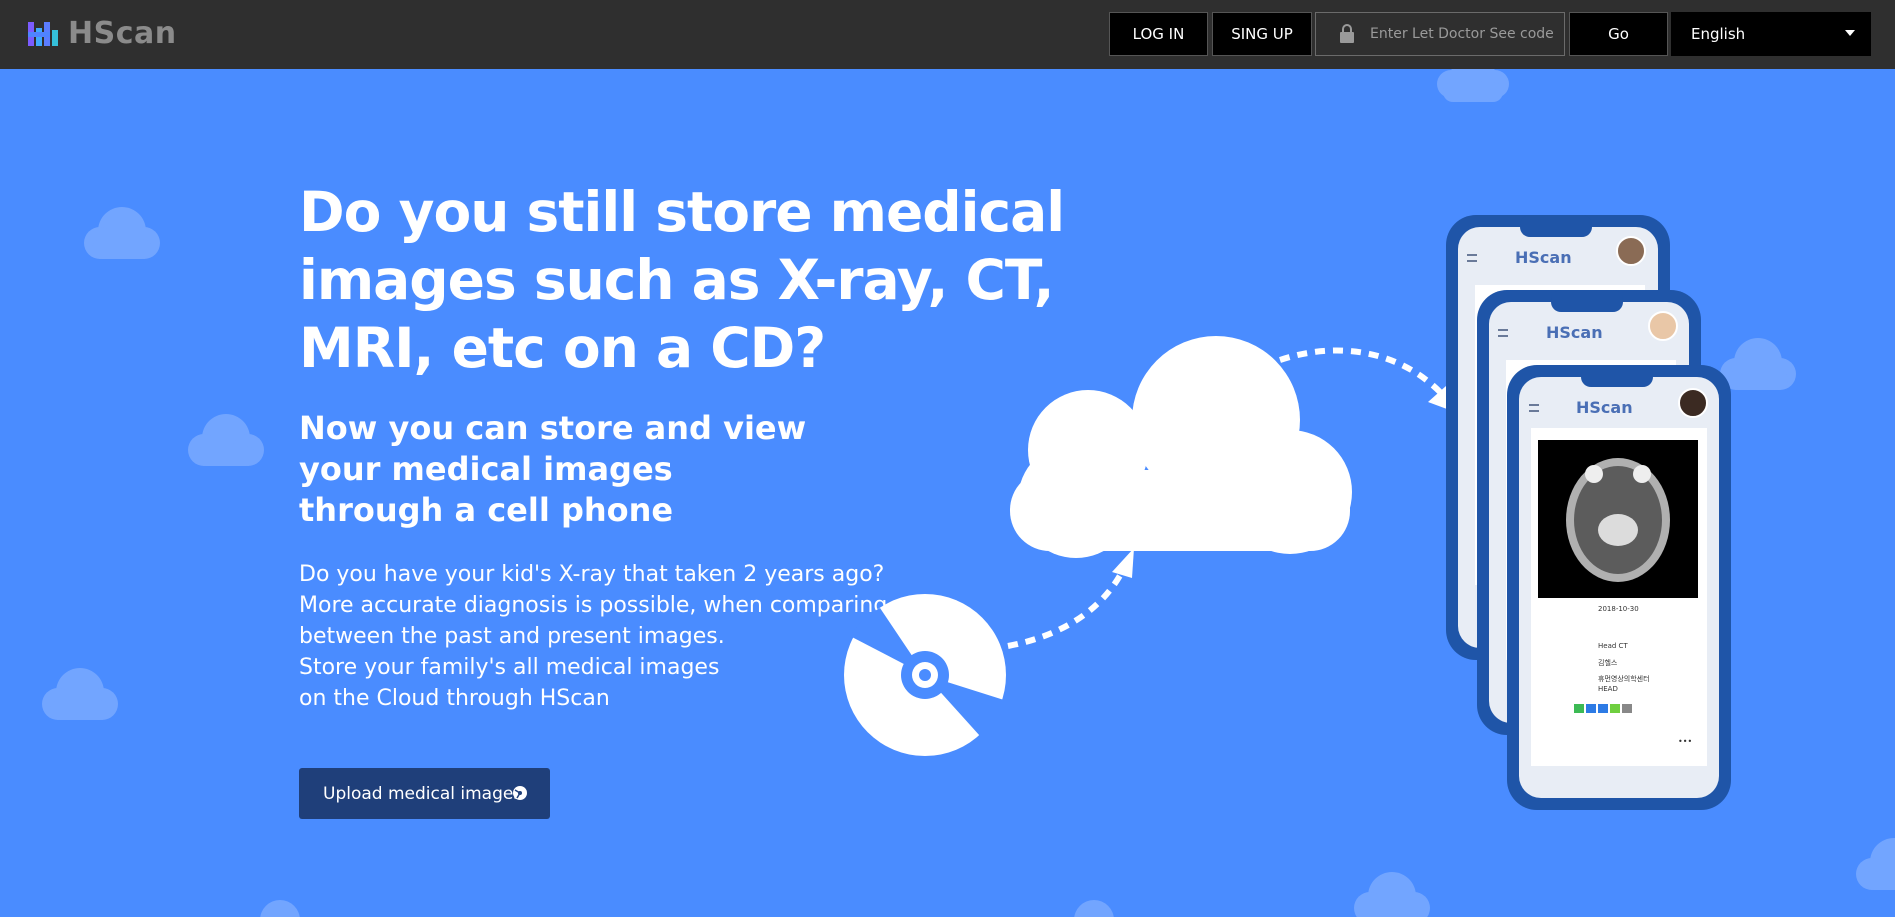 The width and height of the screenshot is (1895, 917). Describe the element at coordinates (947, 34) in the screenshot. I see `top-navigation-bar: HScan LOG IN SING UP Go English` at that location.